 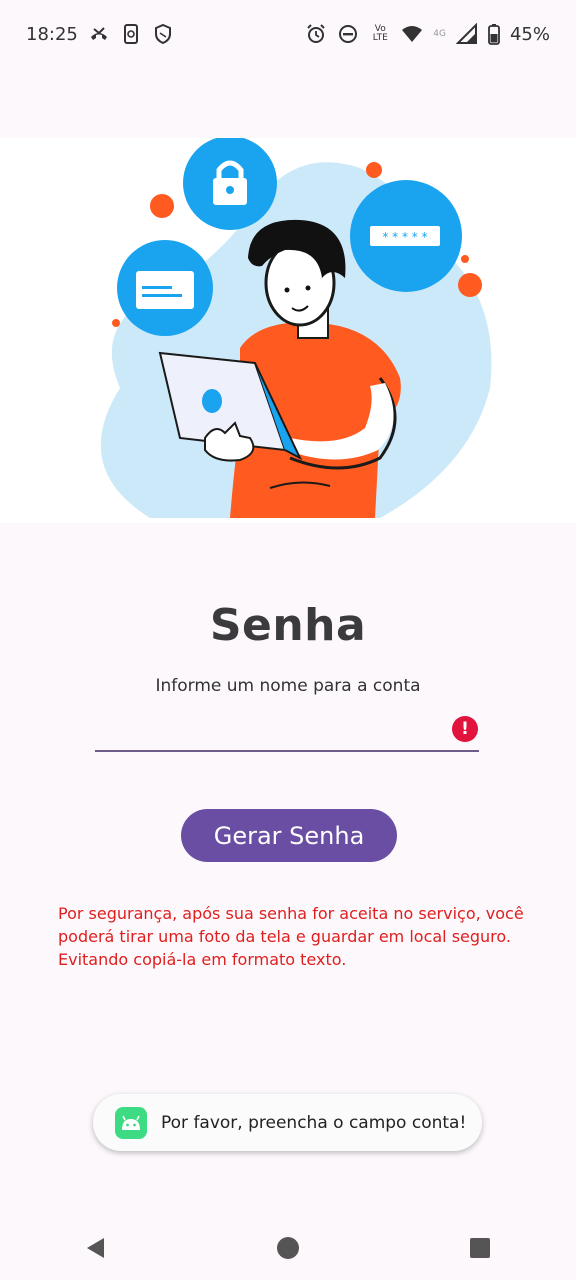 I want to click on page-title: Senha, so click(x=288, y=625).